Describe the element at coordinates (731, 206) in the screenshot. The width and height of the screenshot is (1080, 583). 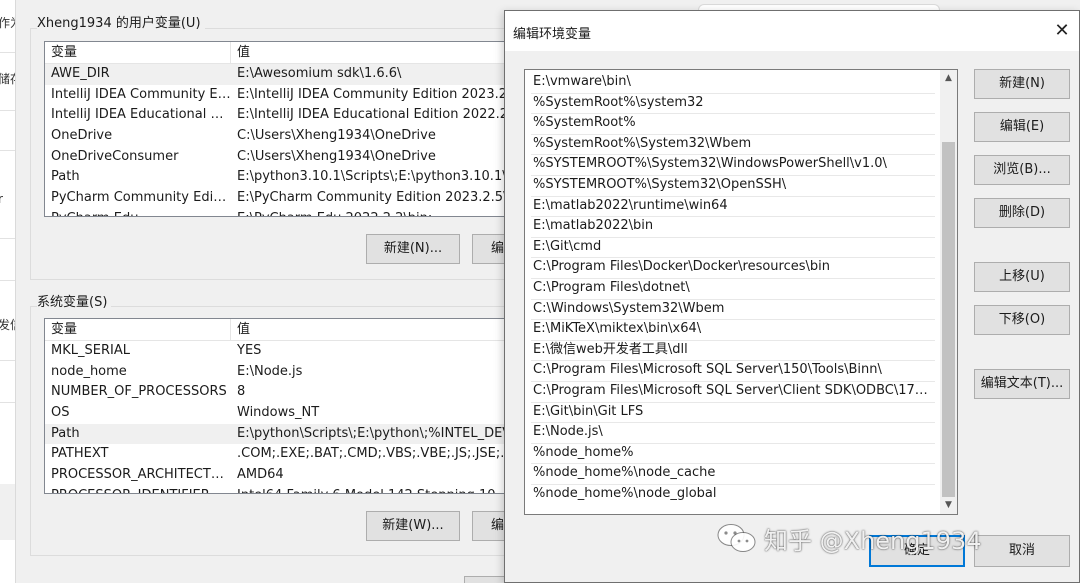
I see `path-list-item: E:\matlab2022\runtime\win64` at that location.